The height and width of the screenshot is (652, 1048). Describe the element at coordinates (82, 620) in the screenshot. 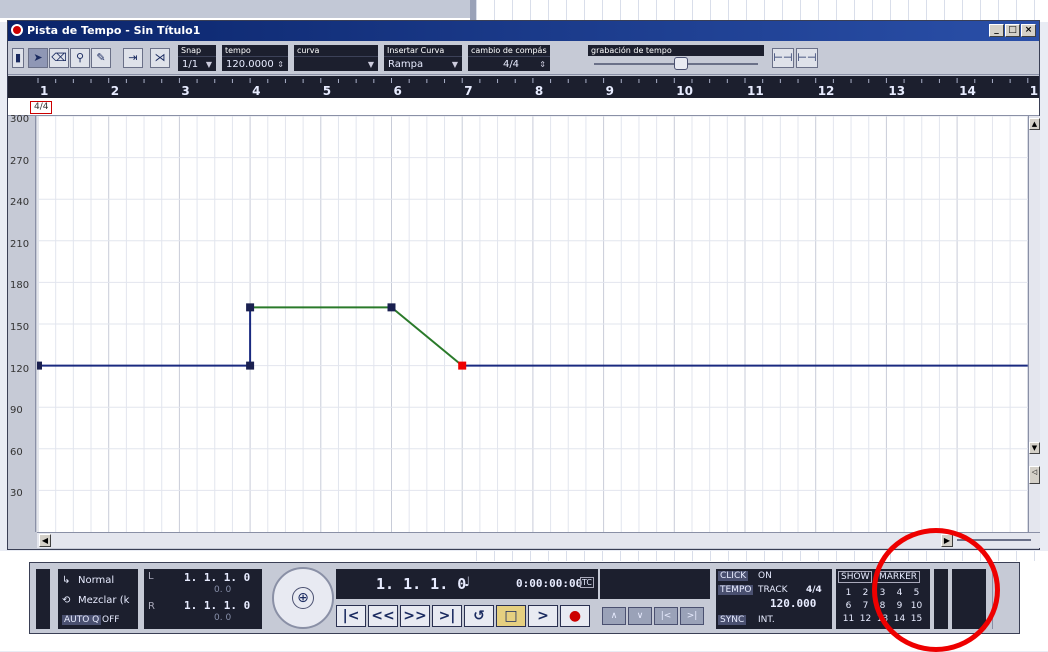

I see `autoq-label: AUTO Q` at that location.